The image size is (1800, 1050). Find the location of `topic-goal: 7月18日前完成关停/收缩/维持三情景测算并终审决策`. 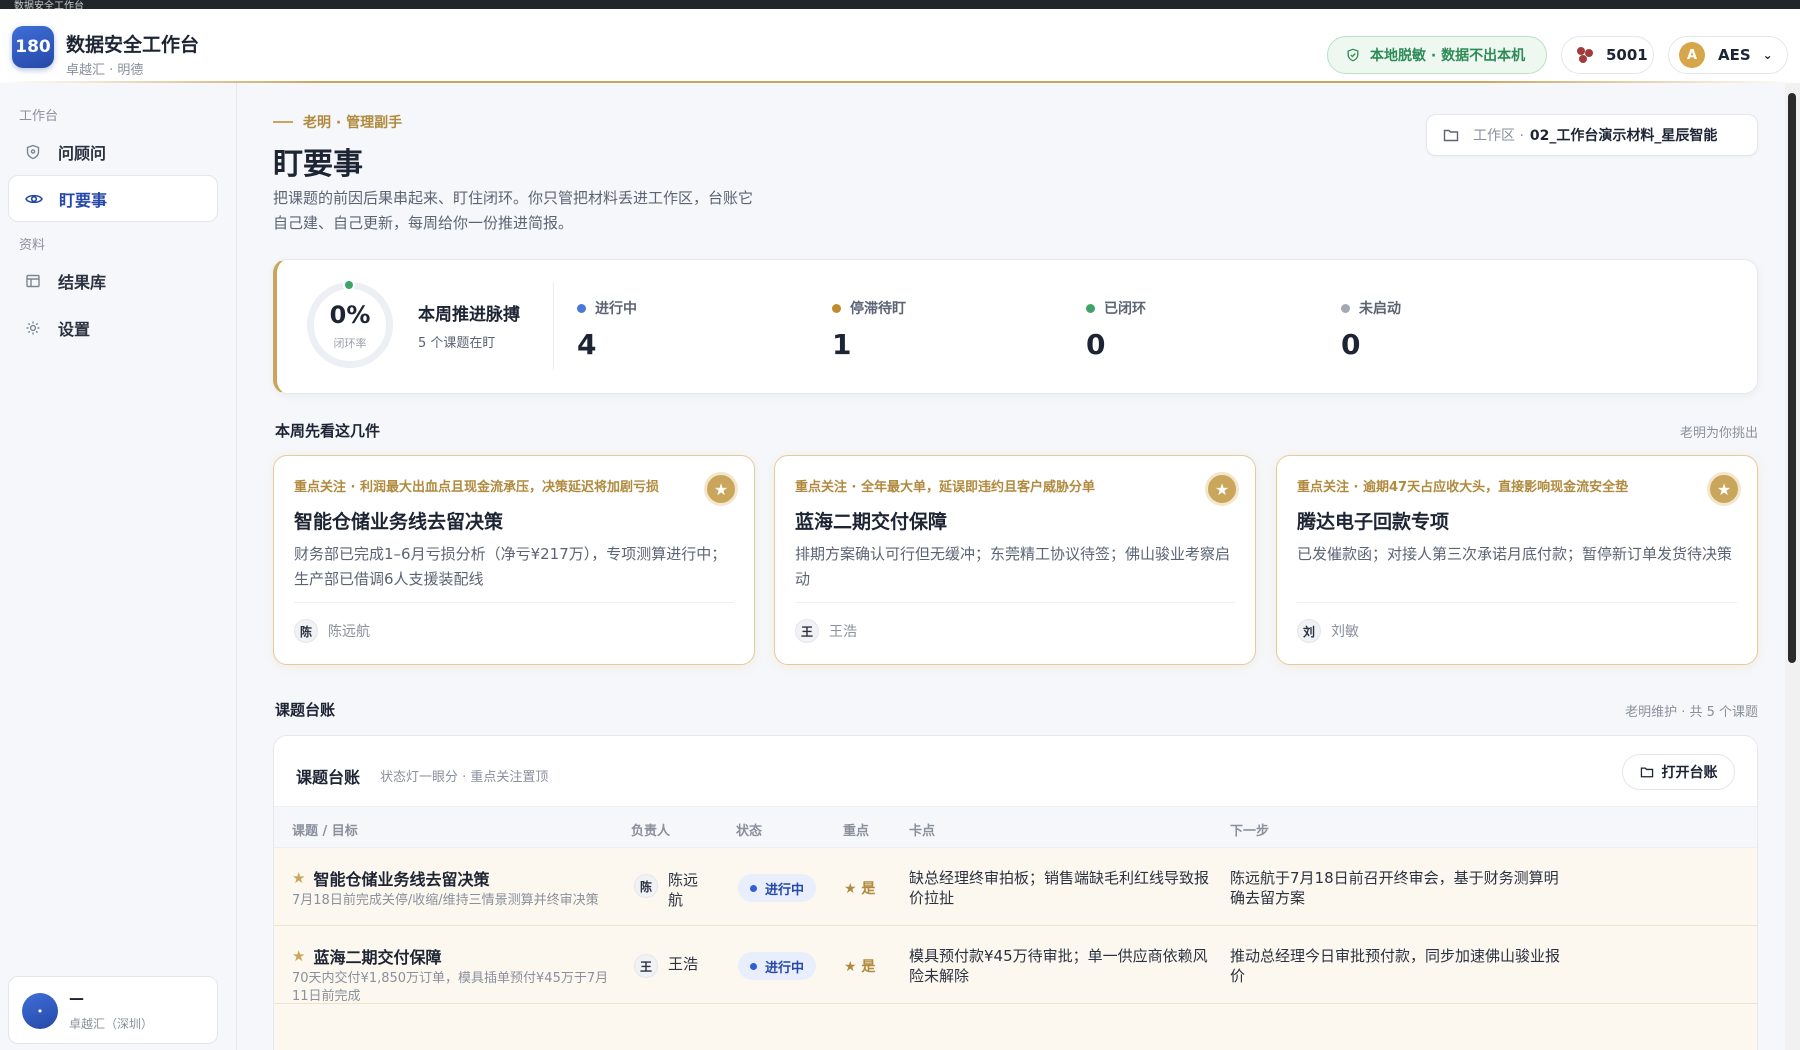

topic-goal: 7月18日前完成关停/收缩/维持三情景测算并终审决策 is located at coordinates (445, 900).